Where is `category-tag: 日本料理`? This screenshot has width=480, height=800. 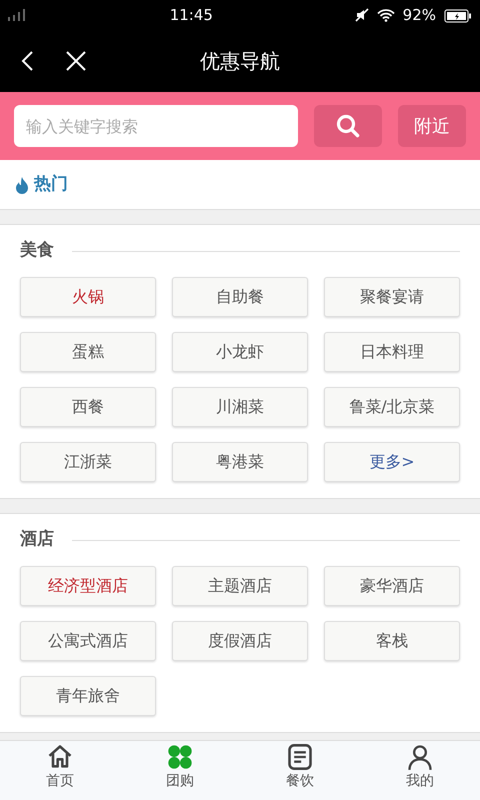 category-tag: 日本料理 is located at coordinates (392, 352).